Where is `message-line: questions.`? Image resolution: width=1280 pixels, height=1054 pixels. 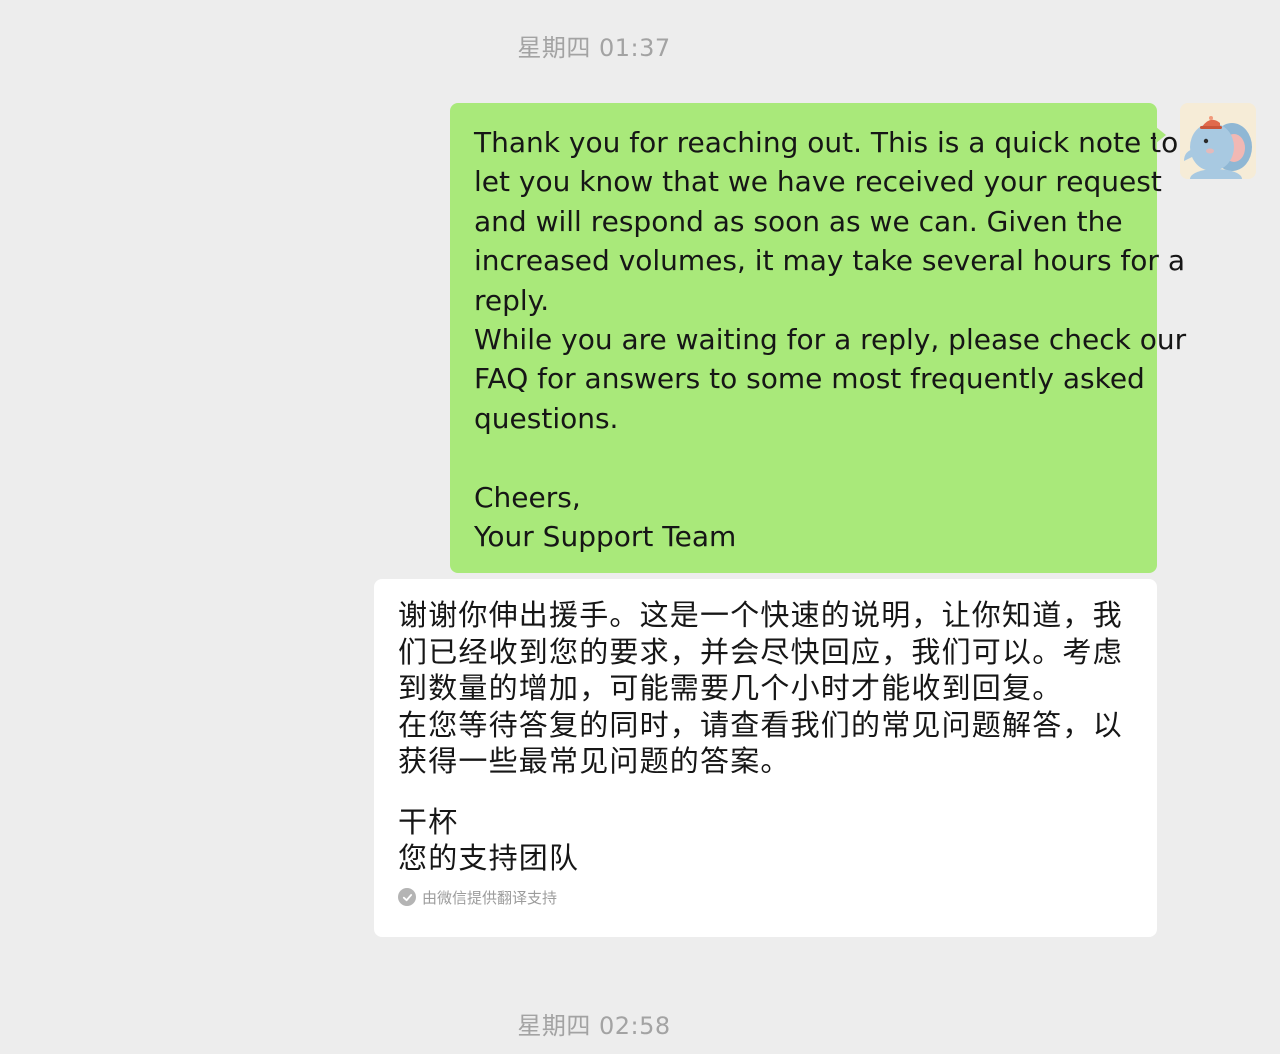
message-line: questions. is located at coordinates (546, 418).